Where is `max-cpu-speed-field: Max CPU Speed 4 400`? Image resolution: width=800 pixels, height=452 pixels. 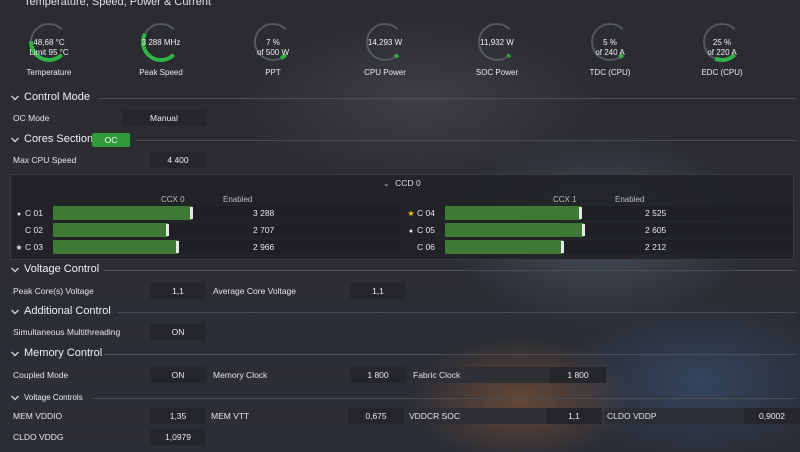
max-cpu-speed-field: Max CPU Speed 4 400 is located at coordinates (108, 160).